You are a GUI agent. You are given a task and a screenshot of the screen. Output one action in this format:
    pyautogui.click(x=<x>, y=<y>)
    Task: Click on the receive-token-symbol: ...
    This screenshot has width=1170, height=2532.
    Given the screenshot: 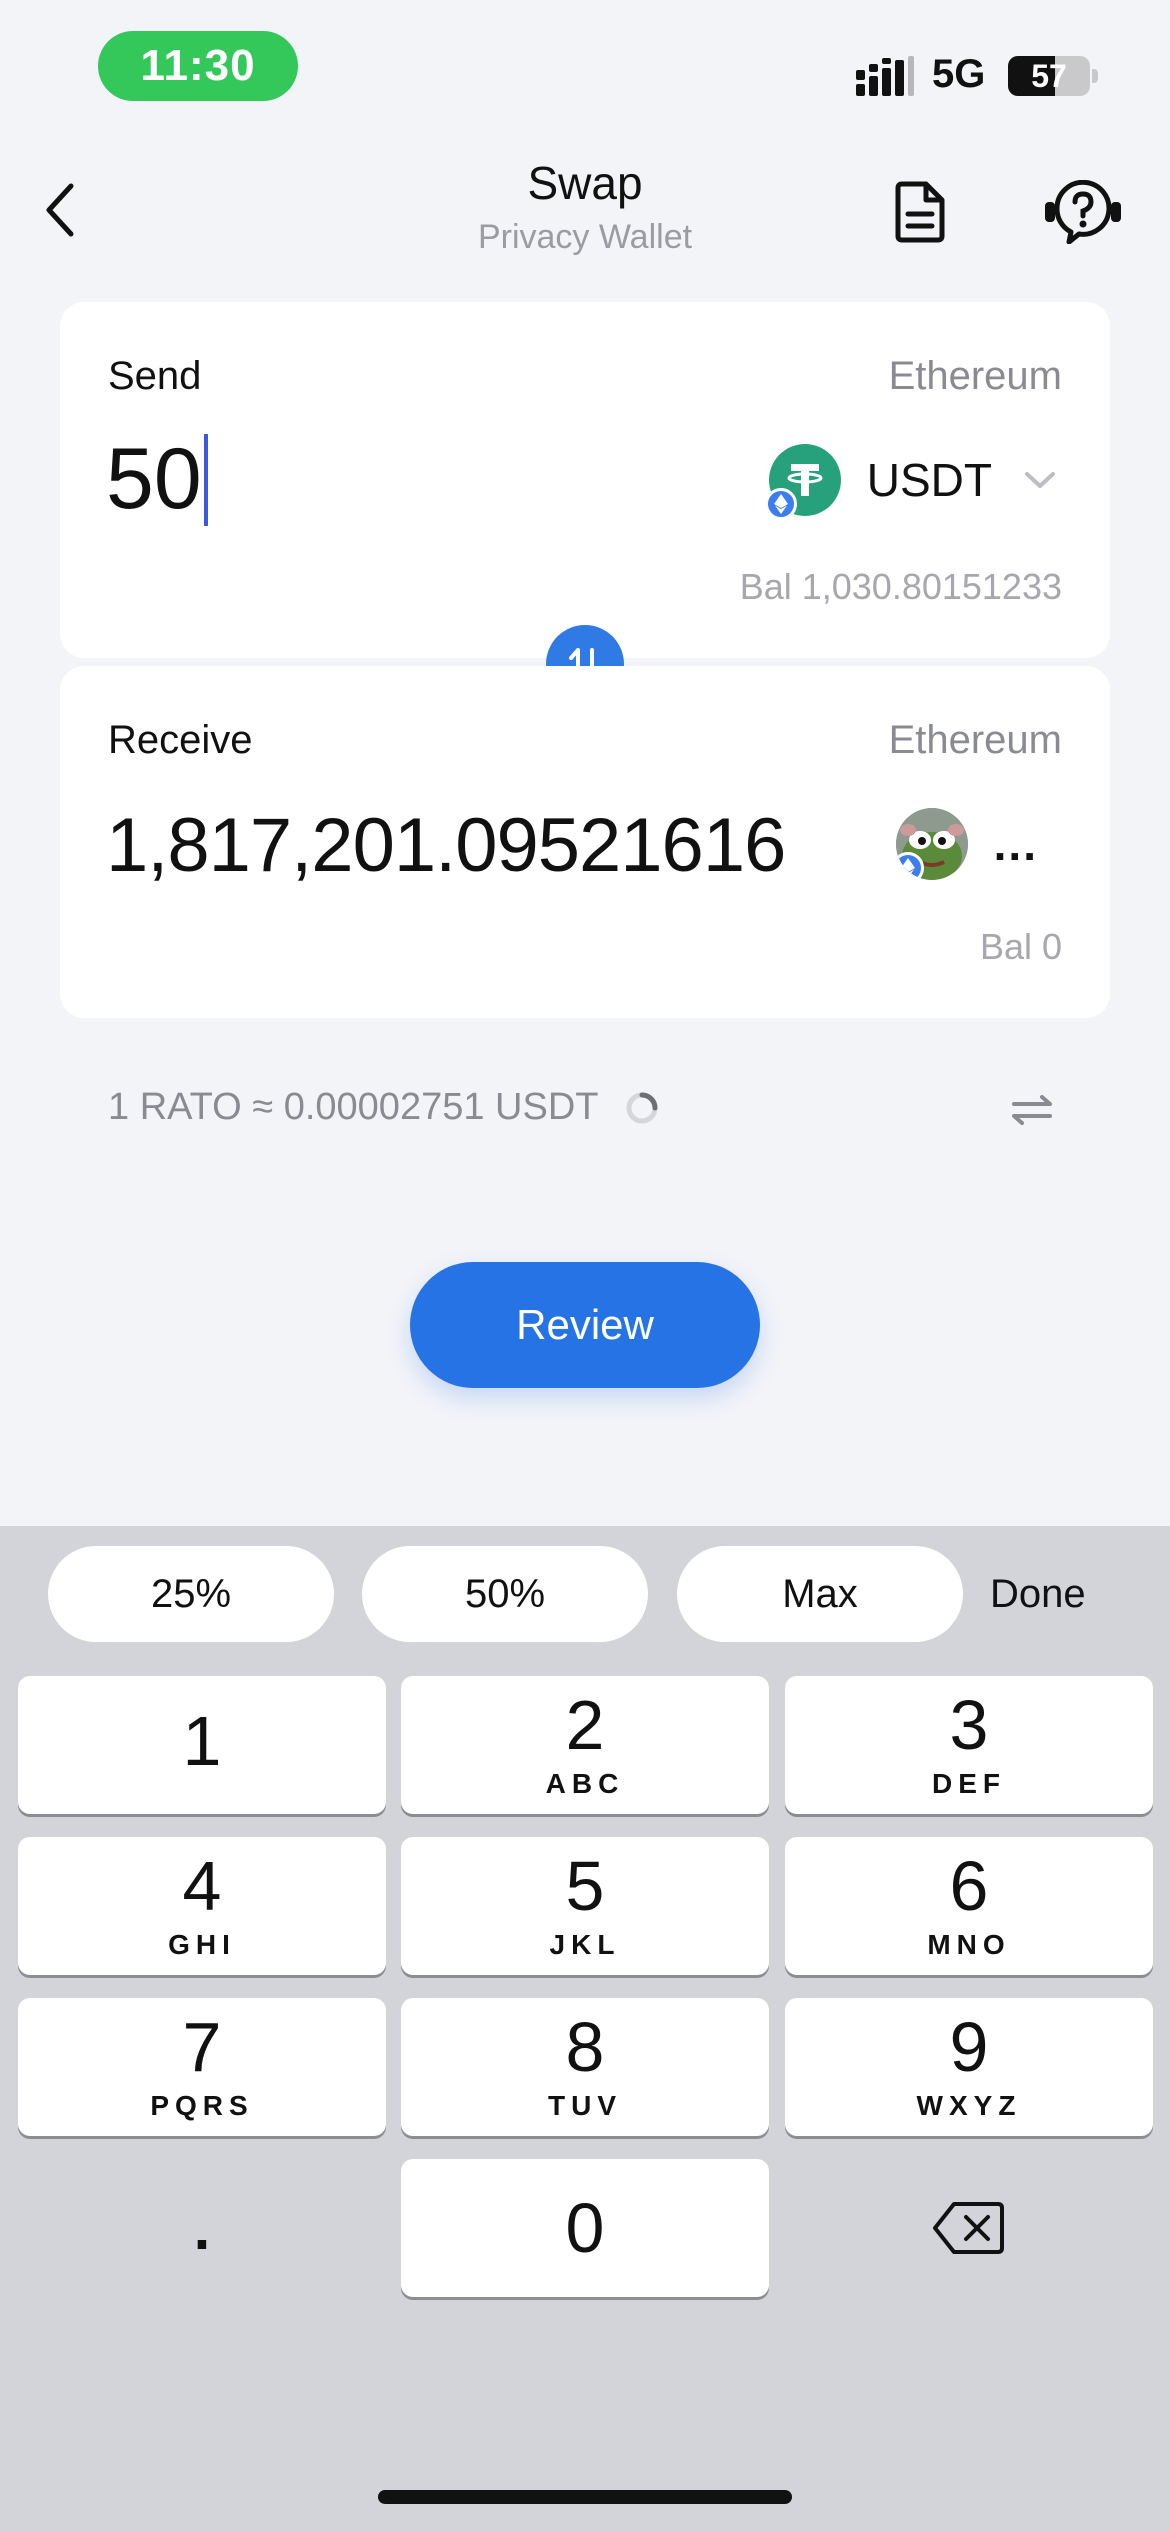 What is the action you would take?
    pyautogui.click(x=1015, y=844)
    